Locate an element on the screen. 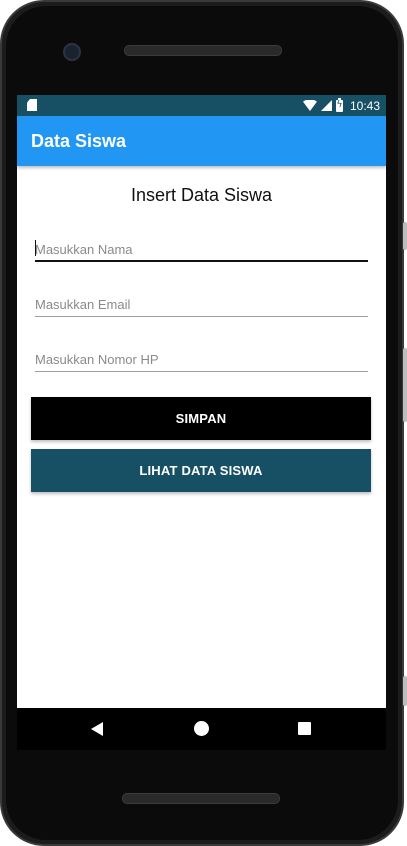 This screenshot has height=846, width=407. navigation-bar is located at coordinates (201, 729).